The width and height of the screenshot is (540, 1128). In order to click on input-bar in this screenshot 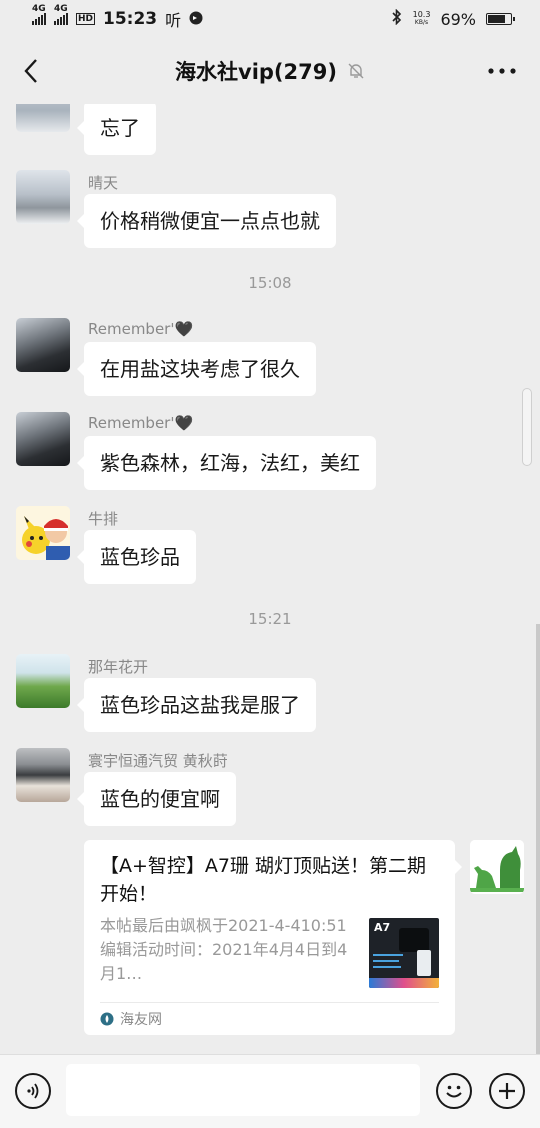, I will do `click(270, 1091)`.